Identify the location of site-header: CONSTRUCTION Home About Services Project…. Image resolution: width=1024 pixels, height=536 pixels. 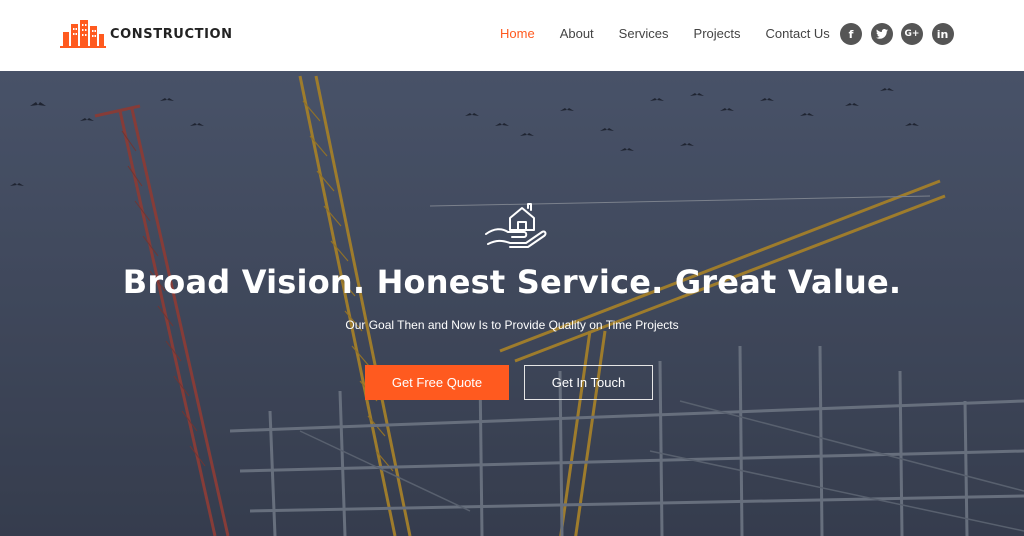
(512, 35).